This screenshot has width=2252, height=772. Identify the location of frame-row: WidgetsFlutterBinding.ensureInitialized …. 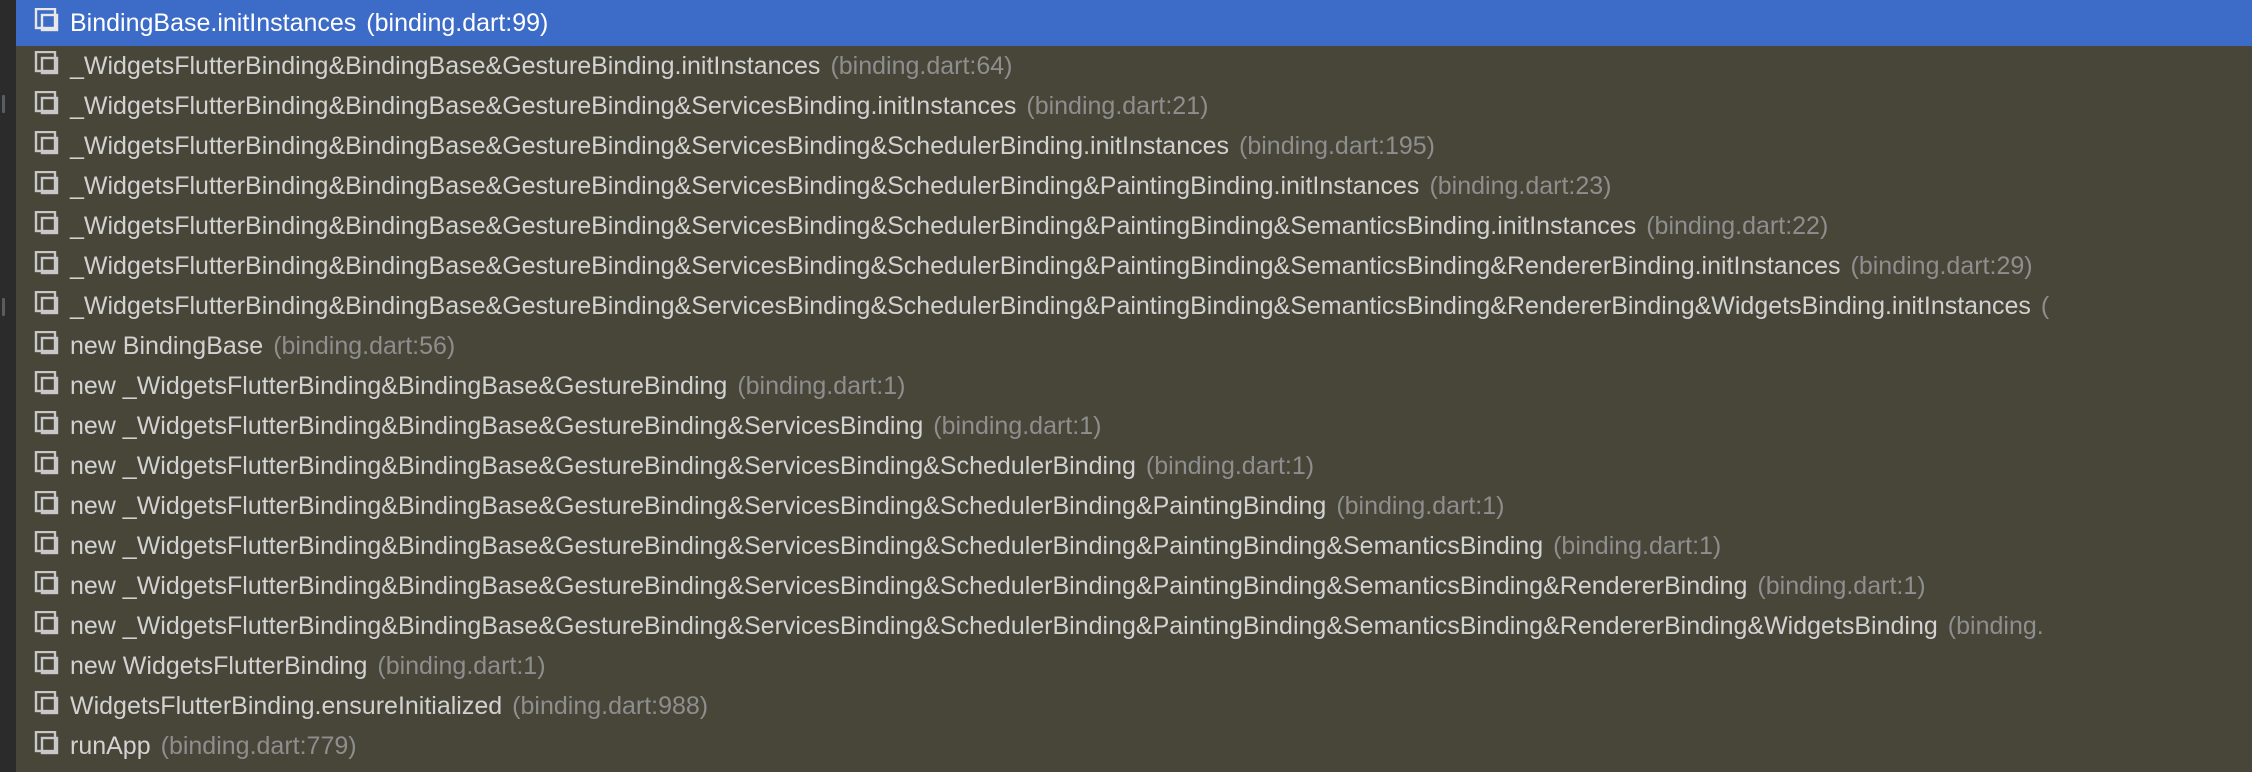
(1134, 706).